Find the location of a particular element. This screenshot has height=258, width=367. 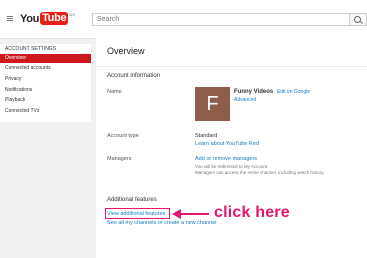

additional-features-heading: Additional features is located at coordinates (132, 200).